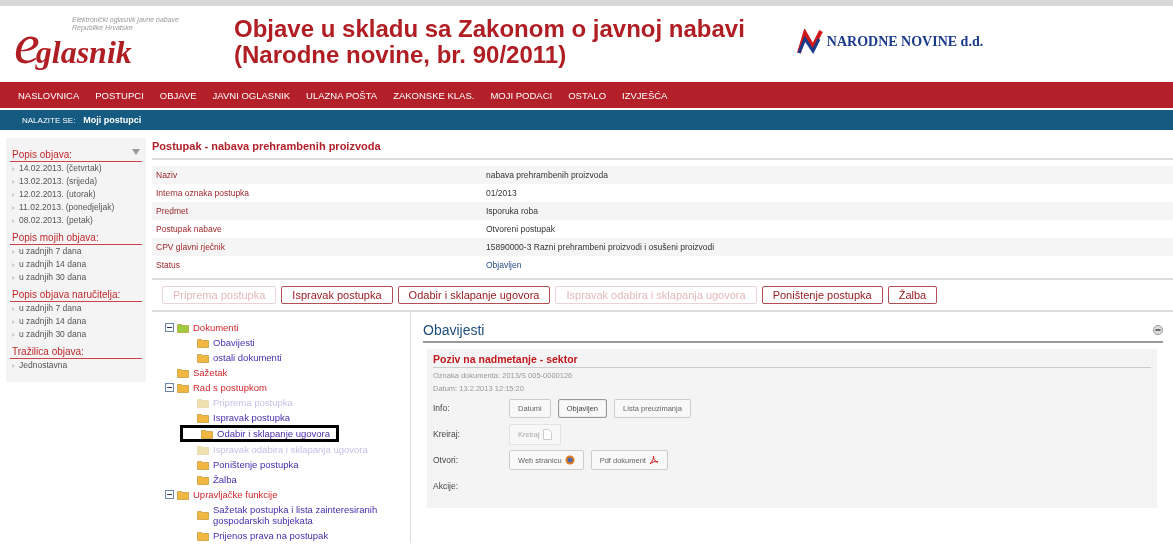 The width and height of the screenshot is (1173, 550). What do you see at coordinates (912, 295) in the screenshot?
I see `action-button: Žalba` at bounding box center [912, 295].